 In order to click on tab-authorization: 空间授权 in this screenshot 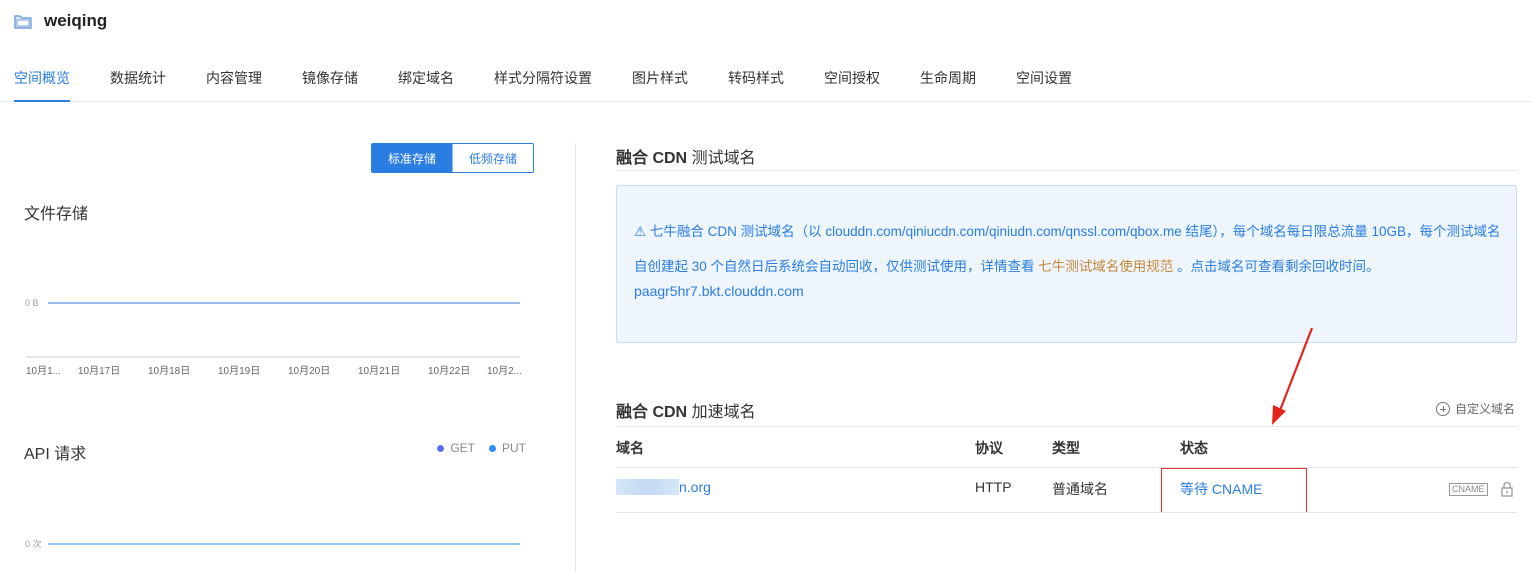, I will do `click(852, 78)`.